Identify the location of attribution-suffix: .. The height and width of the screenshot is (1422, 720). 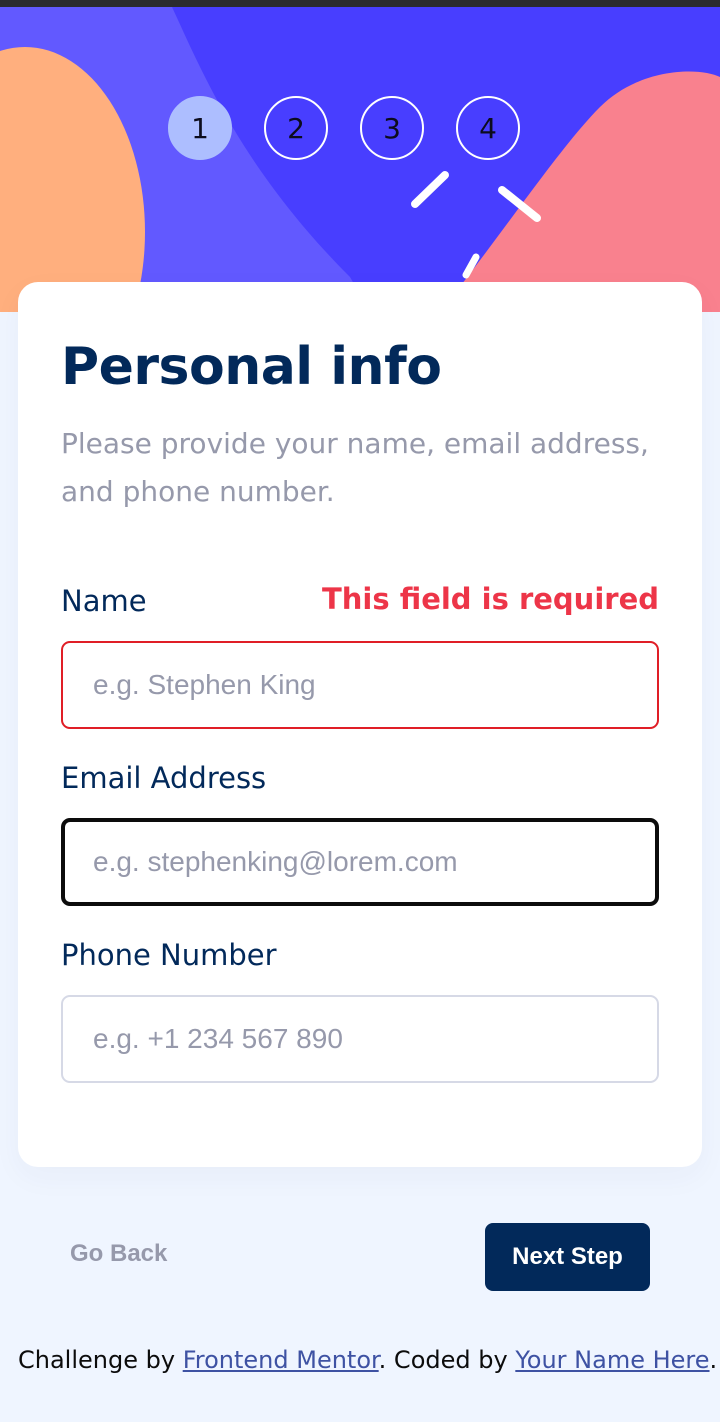
(713, 1360).